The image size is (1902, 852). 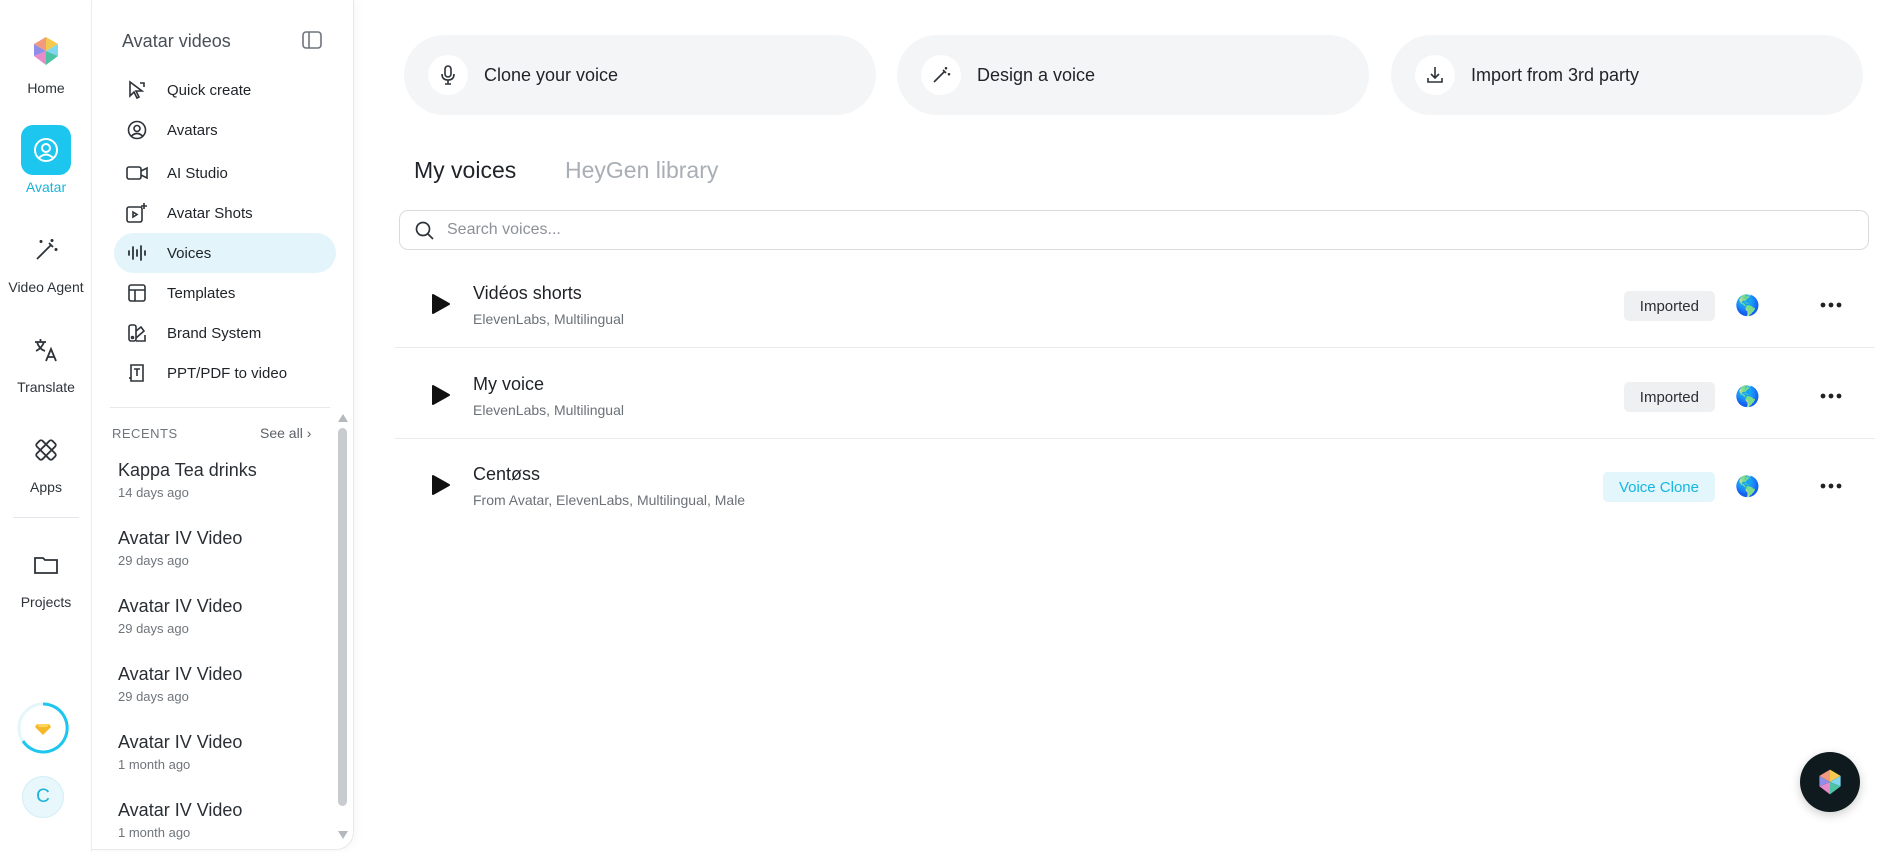 What do you see at coordinates (197, 173) in the screenshot?
I see `nav-label: AI Studio` at bounding box center [197, 173].